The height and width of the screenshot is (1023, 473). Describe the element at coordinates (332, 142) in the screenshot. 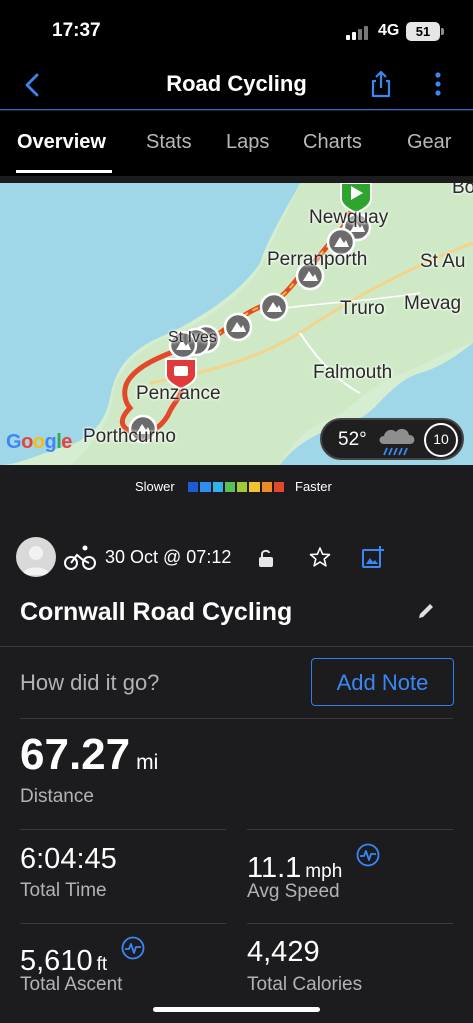

I see `tab-charts: Charts` at that location.